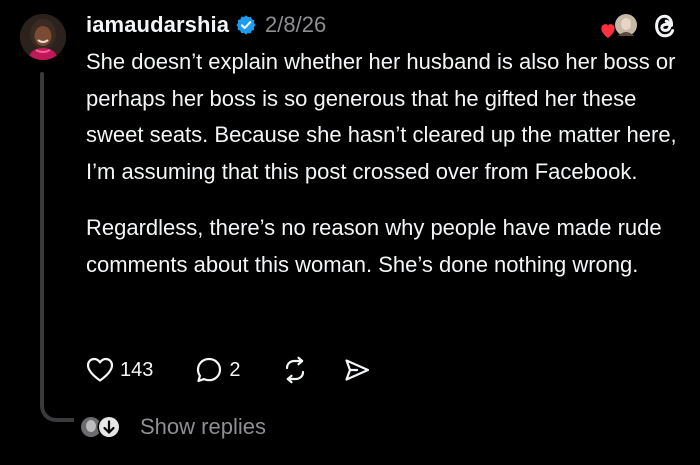 The image size is (700, 465). I want to click on threads-logo-icon, so click(665, 26).